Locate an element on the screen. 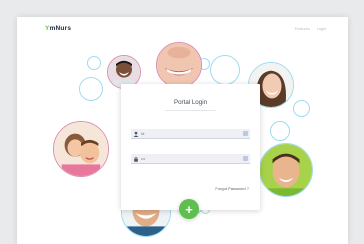 The height and width of the screenshot is (244, 364). nav-link-features: Features is located at coordinates (302, 29).